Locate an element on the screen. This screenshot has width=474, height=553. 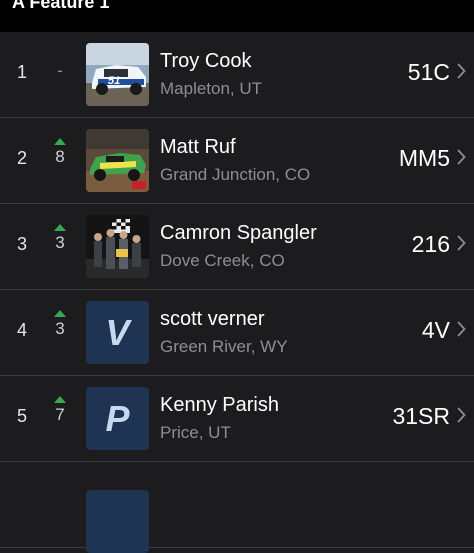
finish-position: 4 is located at coordinates (21, 330).